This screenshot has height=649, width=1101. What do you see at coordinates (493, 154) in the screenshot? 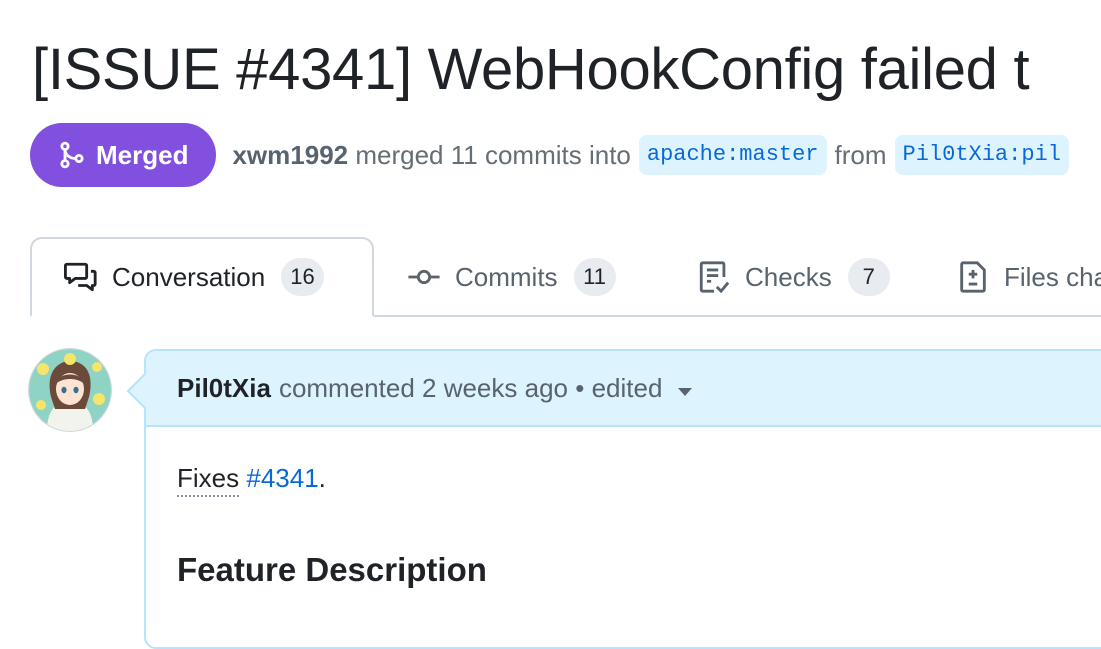
I see `merge-text: merged 11 commits into` at bounding box center [493, 154].